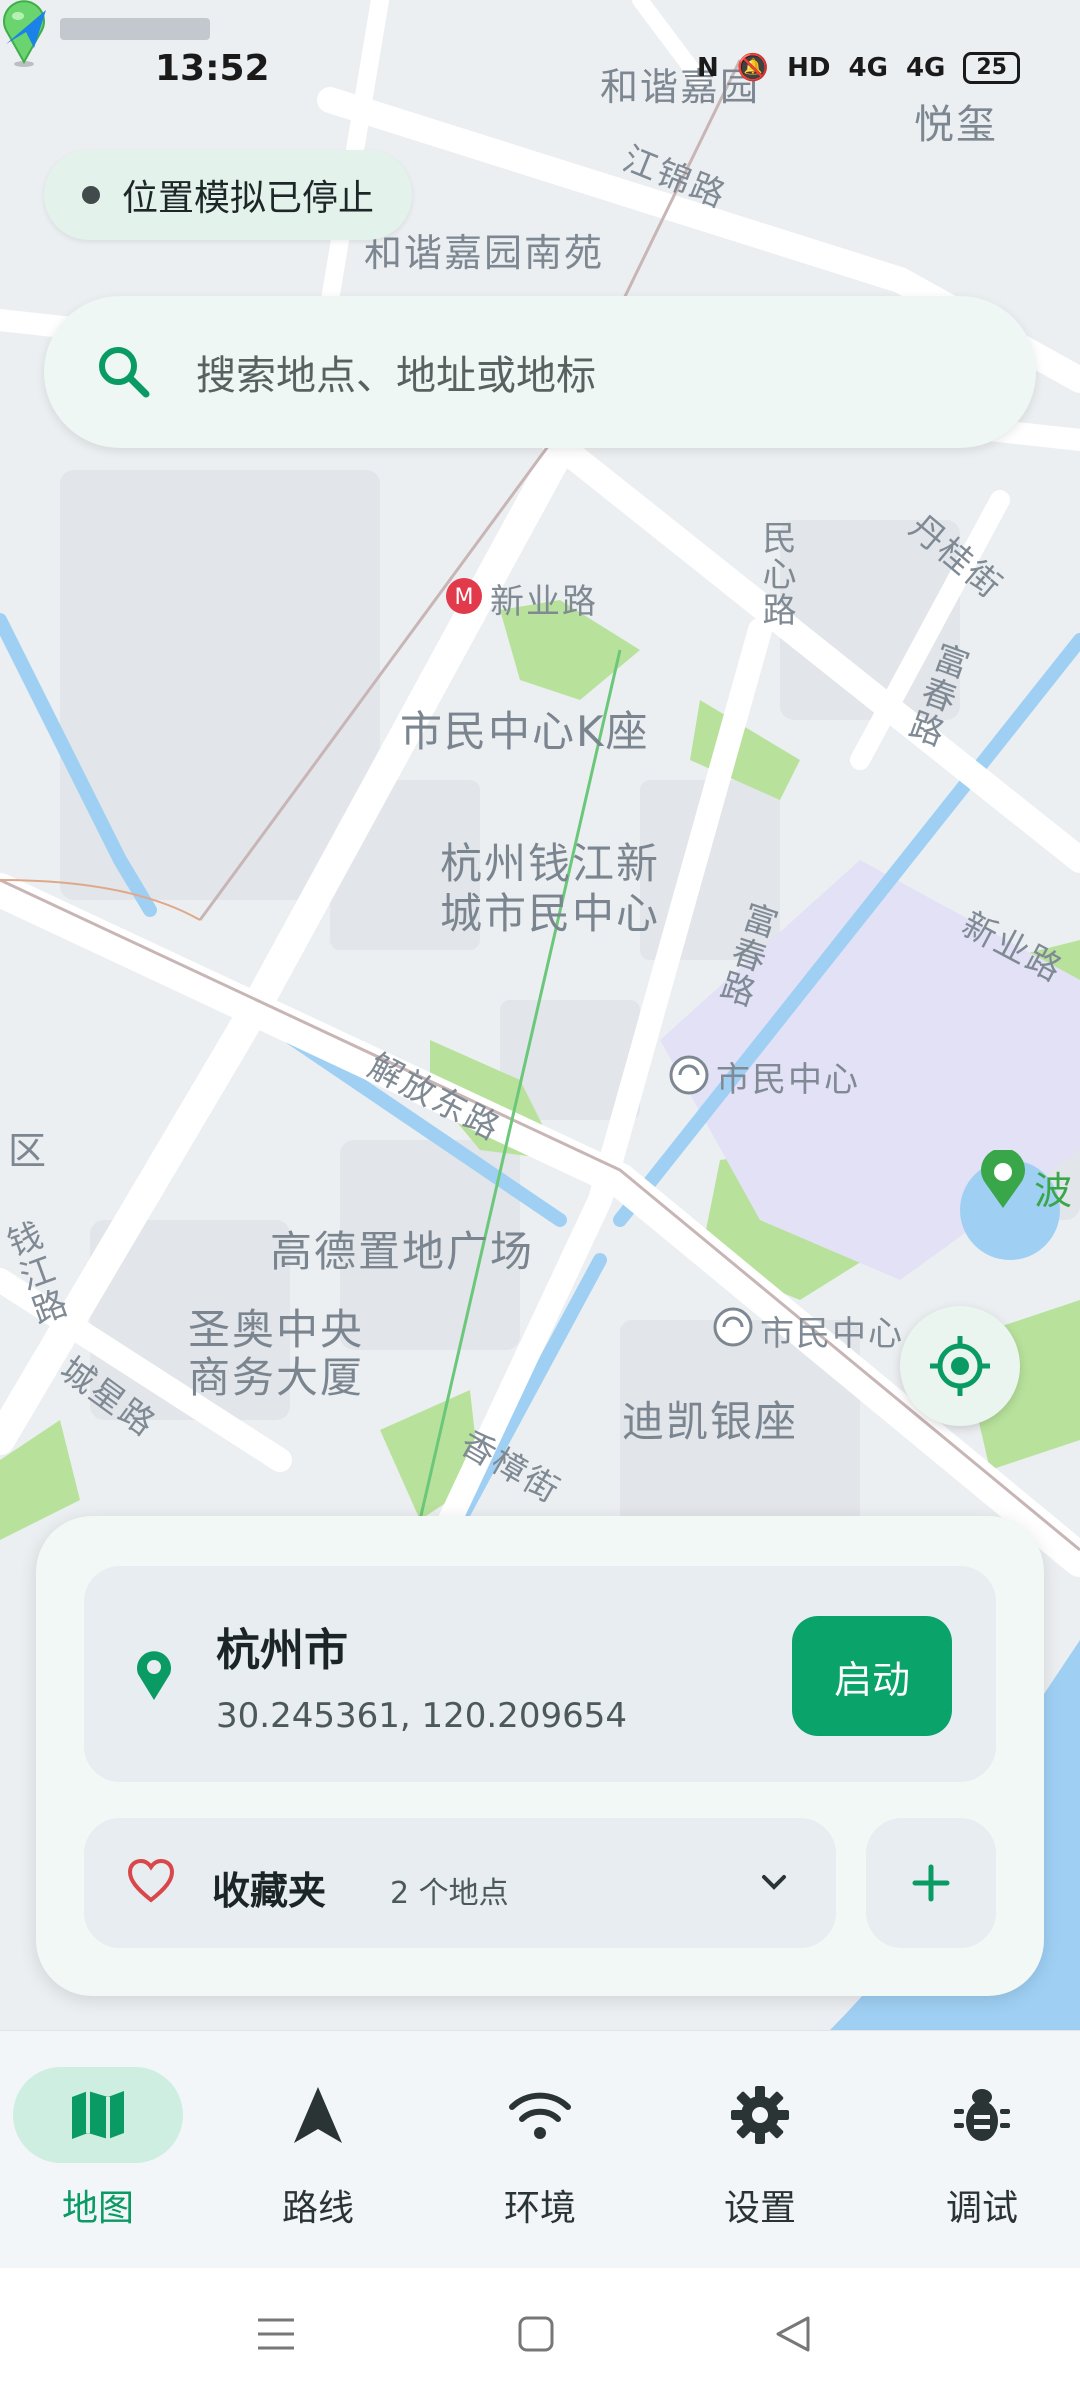 This screenshot has height=2400, width=1080. I want to click on heart-icon, so click(151, 1880).